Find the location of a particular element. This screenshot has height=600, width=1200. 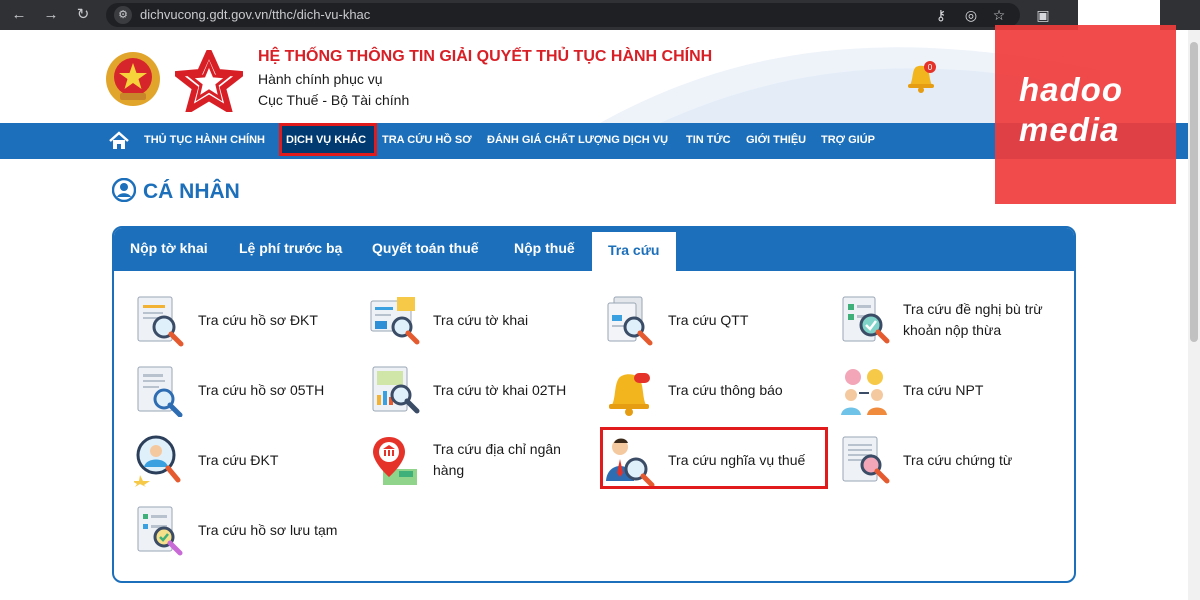

watermark-text: media is located at coordinates (1069, 129).